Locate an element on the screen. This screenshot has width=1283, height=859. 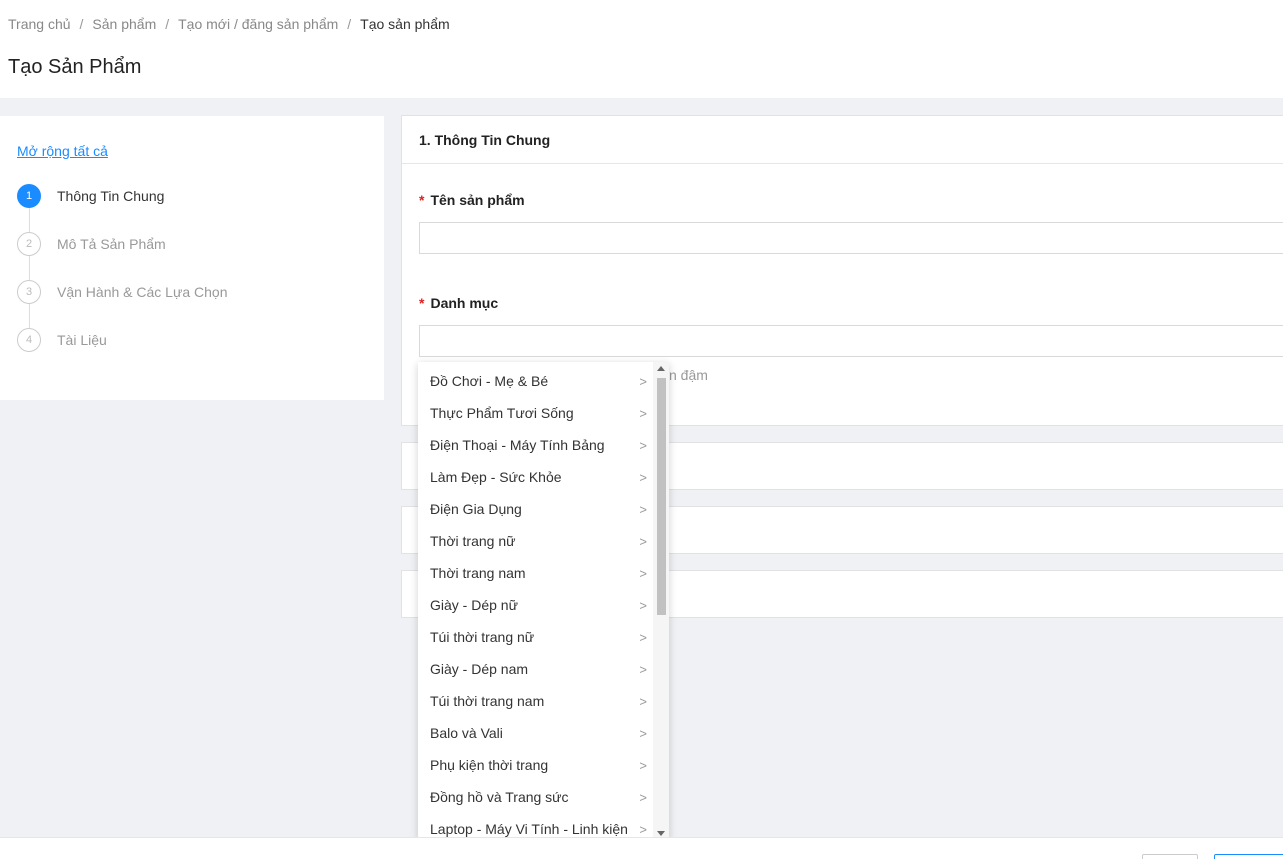
category-option: Làm Đẹp - Sức Khỏe > is located at coordinates (535, 477).